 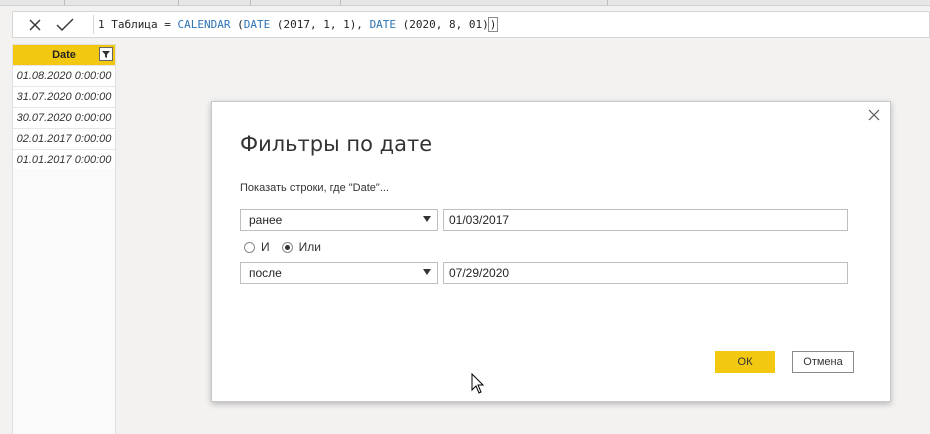 I want to click on condition2-value-input: 07/29/2020, so click(x=645, y=273).